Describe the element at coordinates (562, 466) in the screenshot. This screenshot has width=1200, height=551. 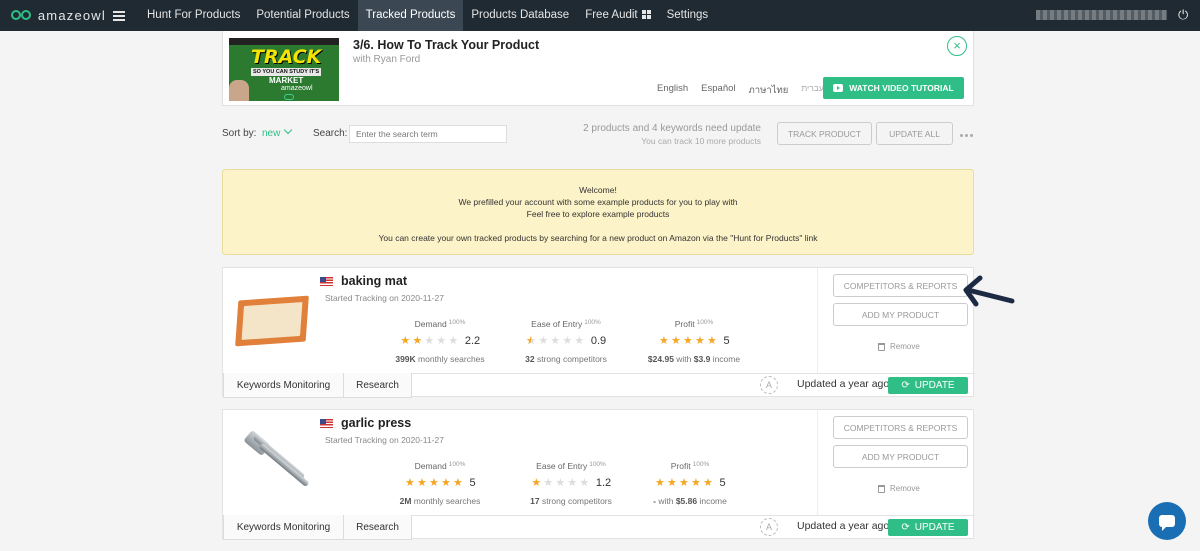
I see `metric-title: Ease of Entry` at that location.